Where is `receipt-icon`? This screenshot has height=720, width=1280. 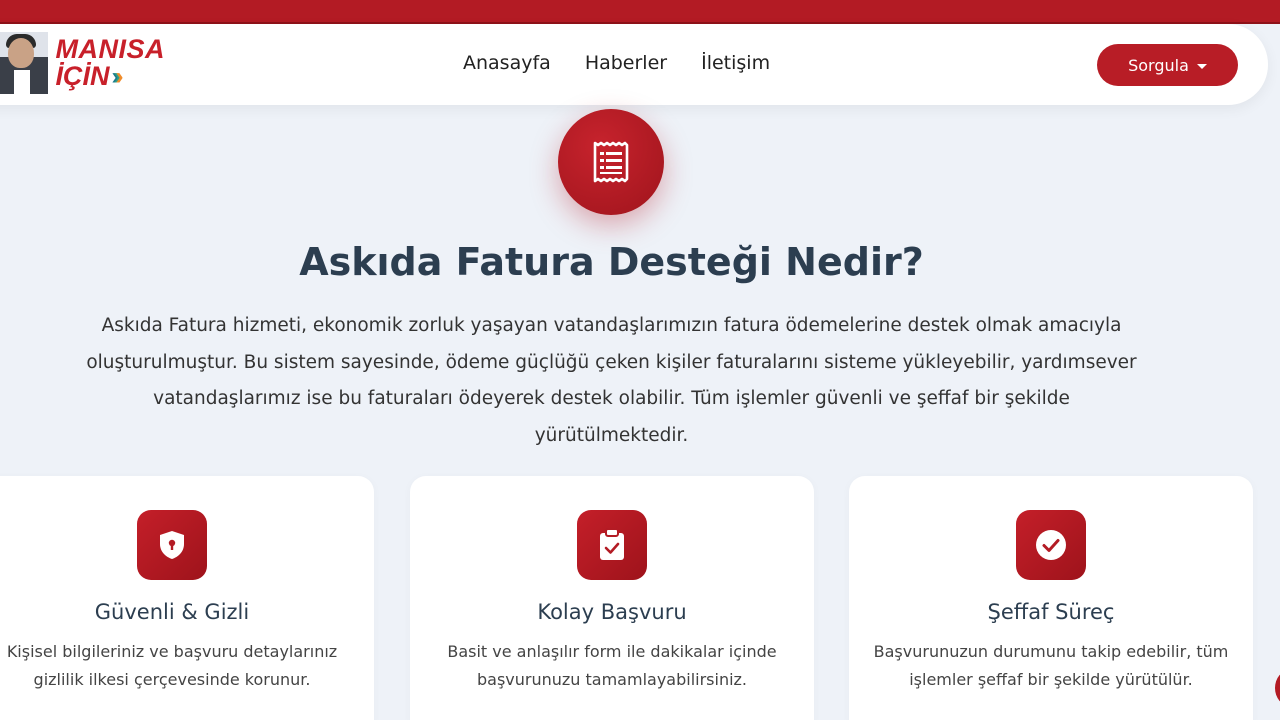 receipt-icon is located at coordinates (611, 162).